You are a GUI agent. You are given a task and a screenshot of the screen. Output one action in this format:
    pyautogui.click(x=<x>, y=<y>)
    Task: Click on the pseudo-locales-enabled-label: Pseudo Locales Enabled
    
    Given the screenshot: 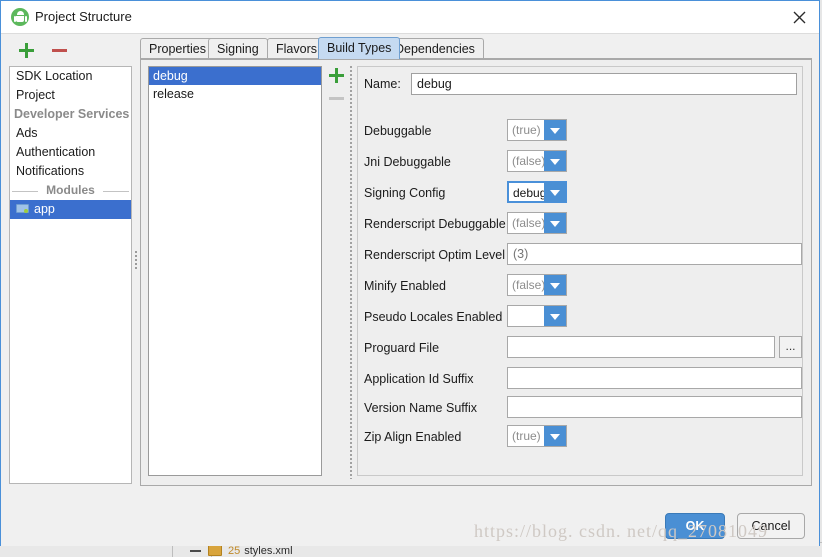 What is the action you would take?
    pyautogui.click(x=433, y=317)
    